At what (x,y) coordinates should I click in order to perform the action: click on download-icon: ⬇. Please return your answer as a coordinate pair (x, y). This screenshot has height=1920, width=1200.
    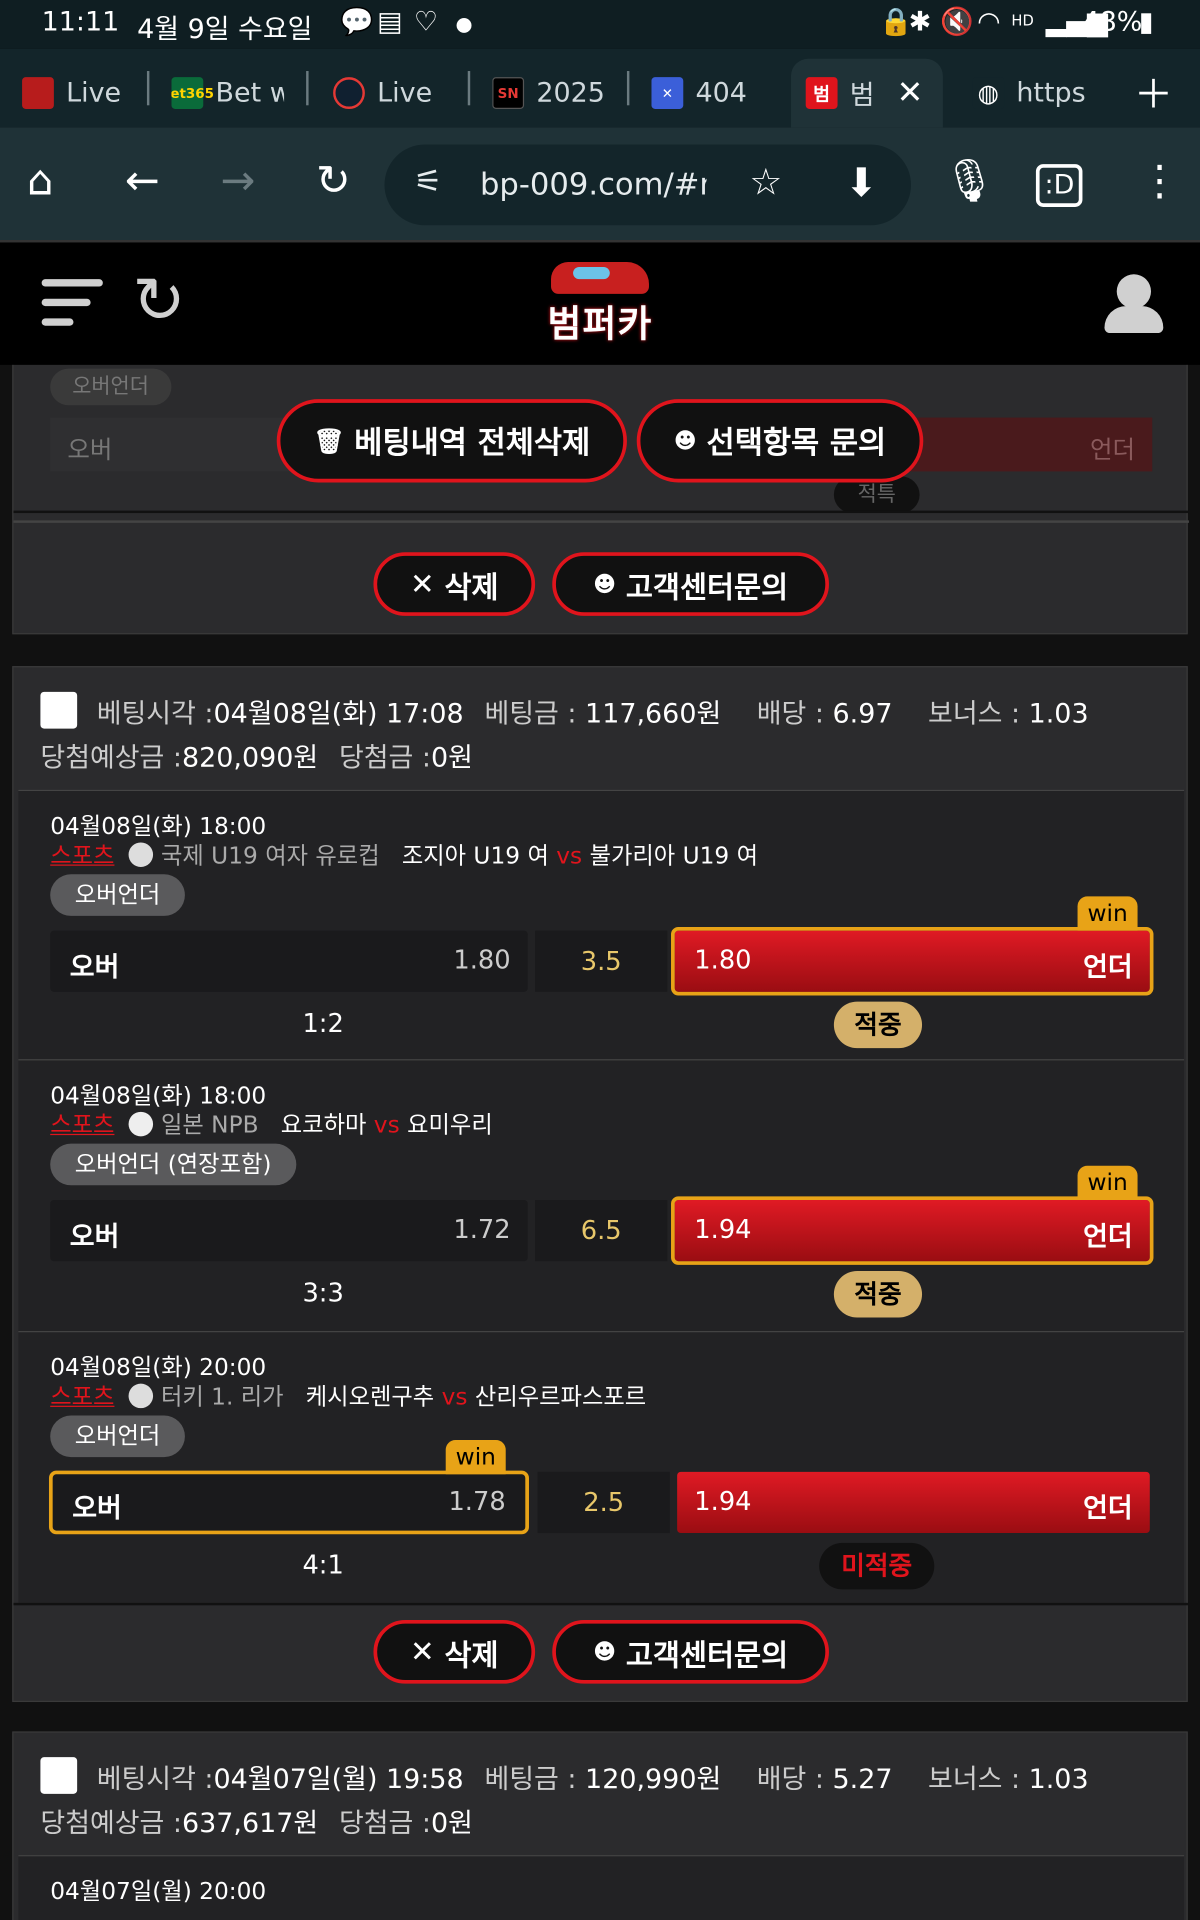
    Looking at the image, I should click on (861, 182).